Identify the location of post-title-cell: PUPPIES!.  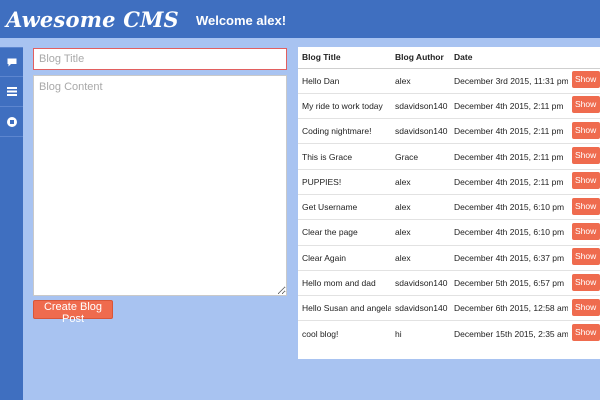
(344, 181).